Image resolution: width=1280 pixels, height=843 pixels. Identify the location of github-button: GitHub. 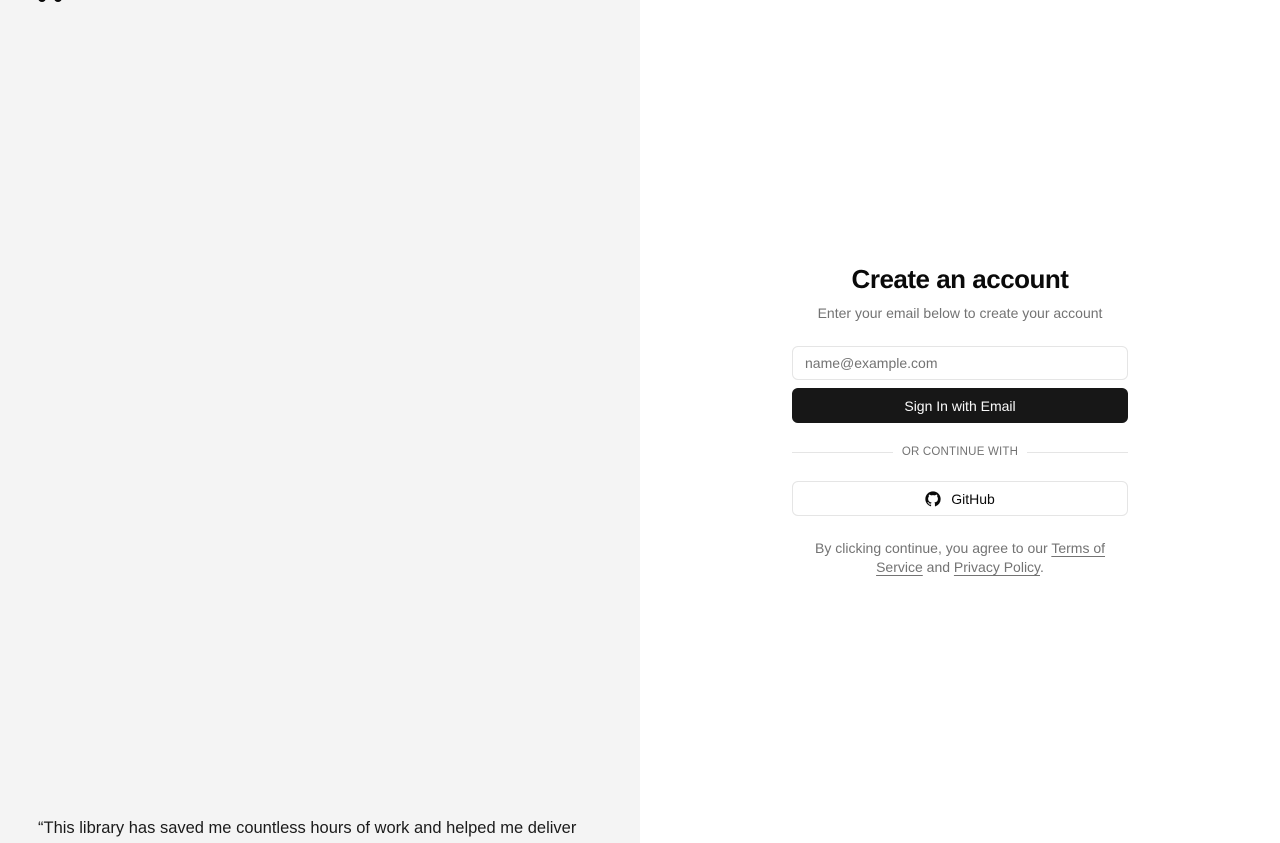
(960, 498).